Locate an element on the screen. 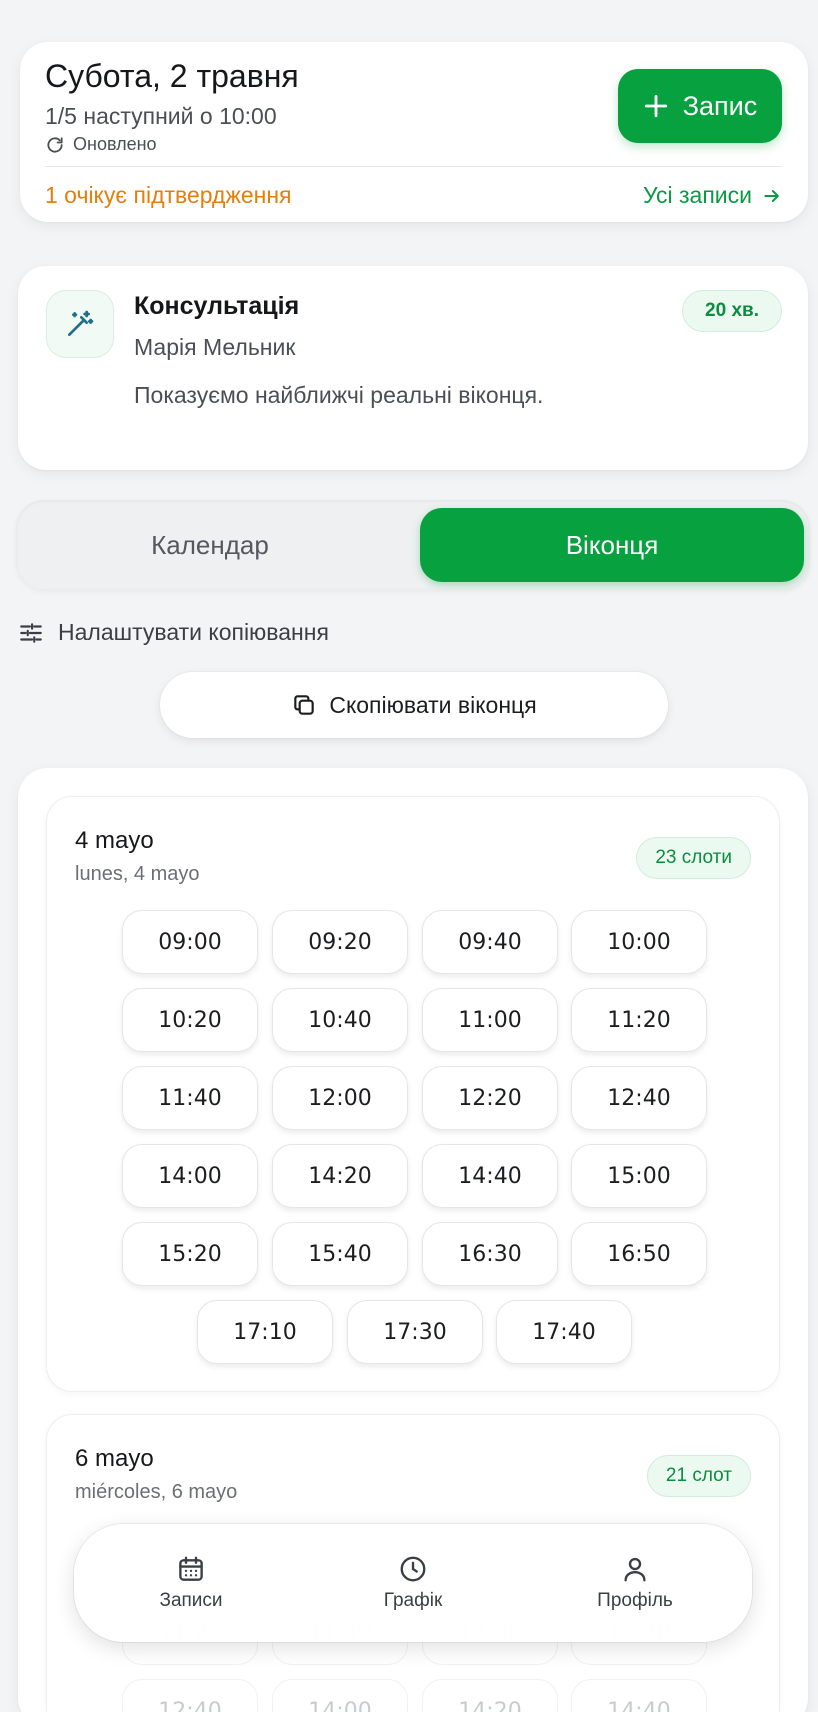  slot-count-badge: 23 слоти is located at coordinates (693, 858).